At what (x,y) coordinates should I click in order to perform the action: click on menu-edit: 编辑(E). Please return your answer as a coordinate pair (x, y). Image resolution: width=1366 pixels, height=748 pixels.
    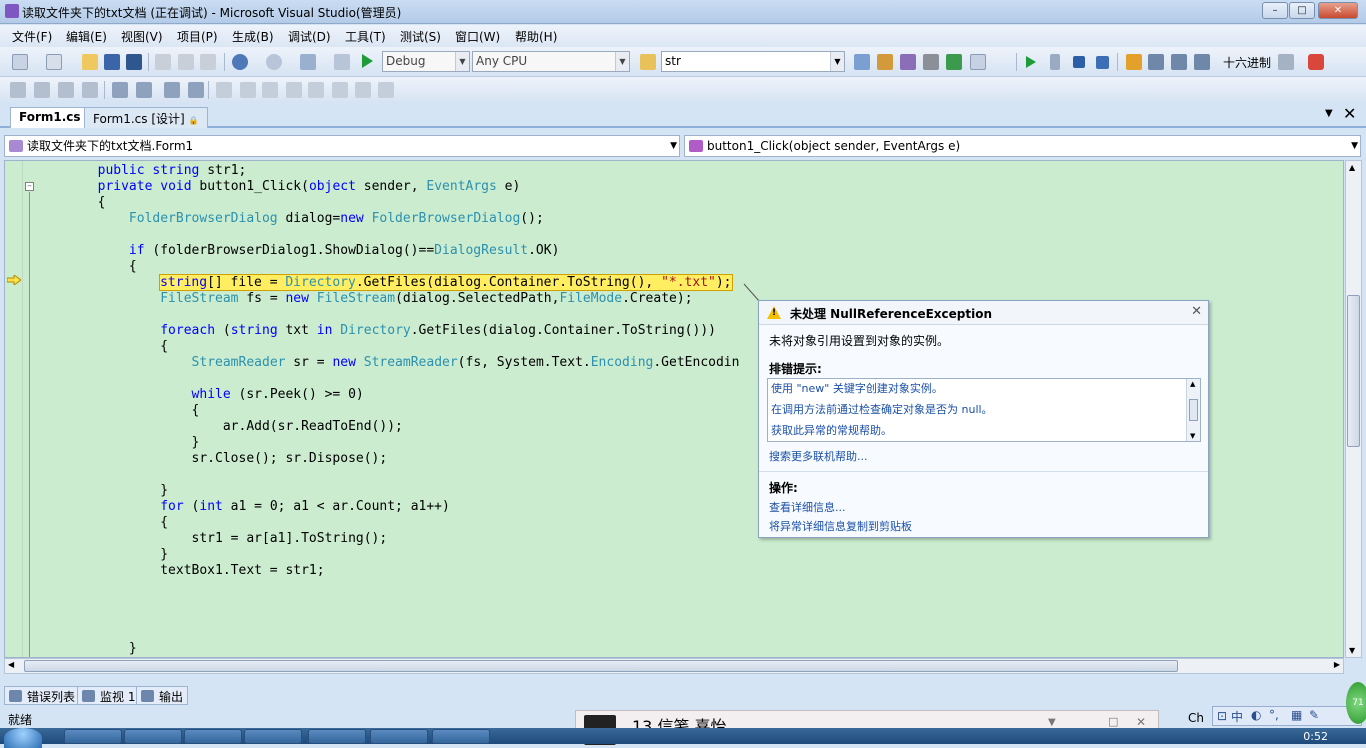
    Looking at the image, I should click on (86, 36).